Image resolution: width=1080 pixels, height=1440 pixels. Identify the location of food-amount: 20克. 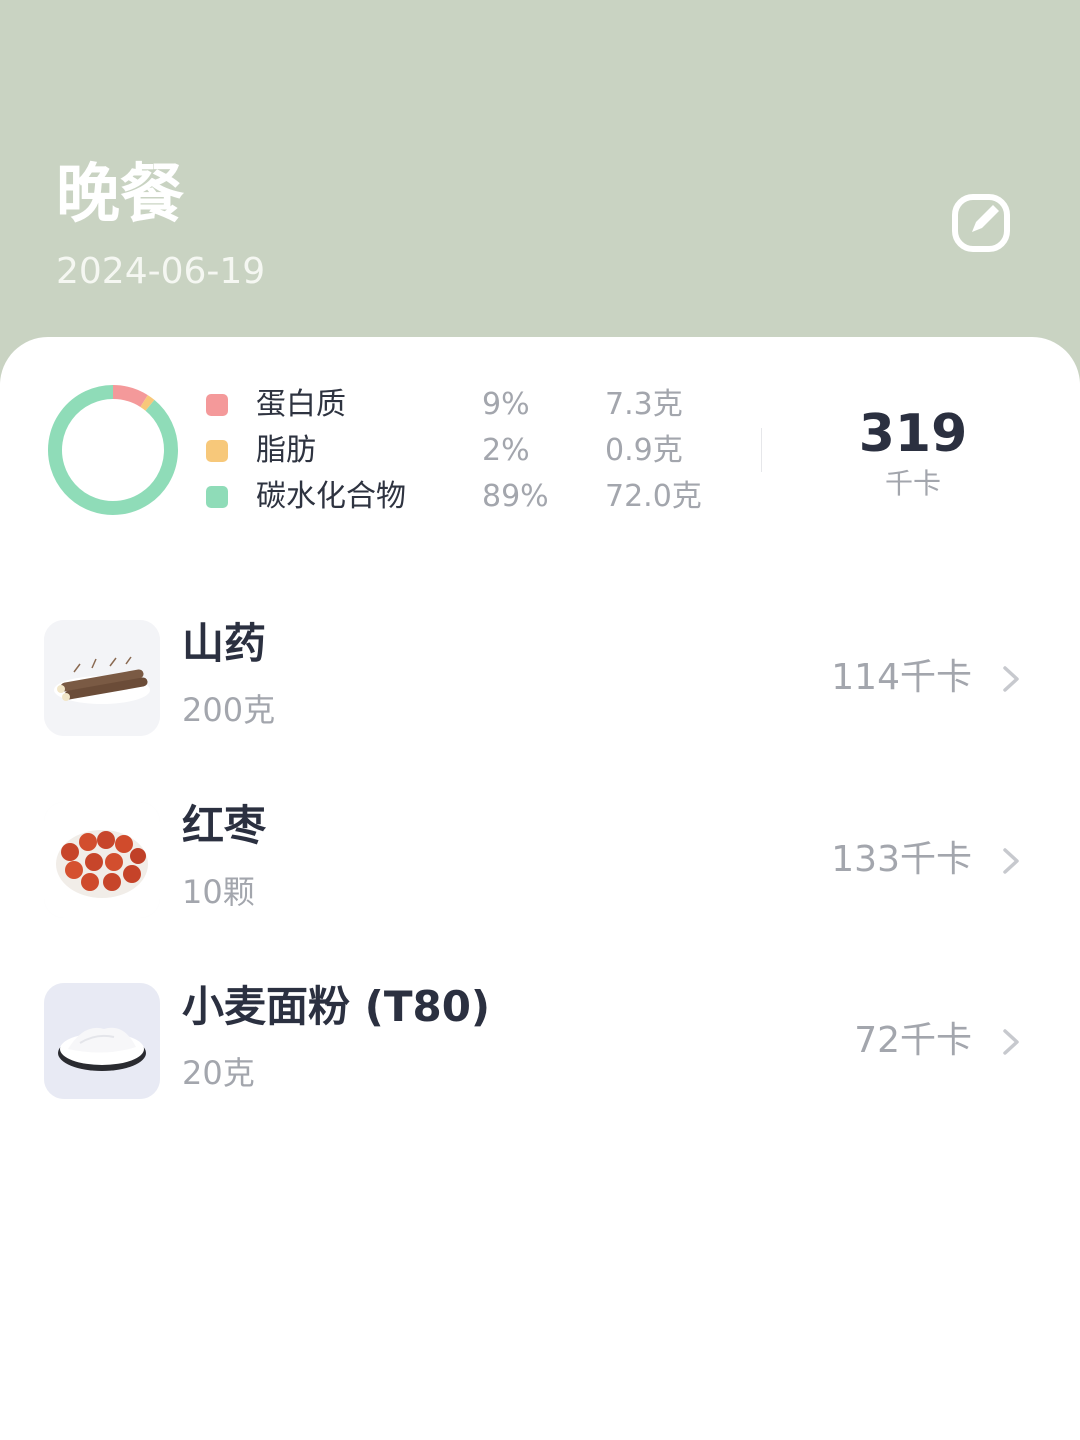
(218, 1073).